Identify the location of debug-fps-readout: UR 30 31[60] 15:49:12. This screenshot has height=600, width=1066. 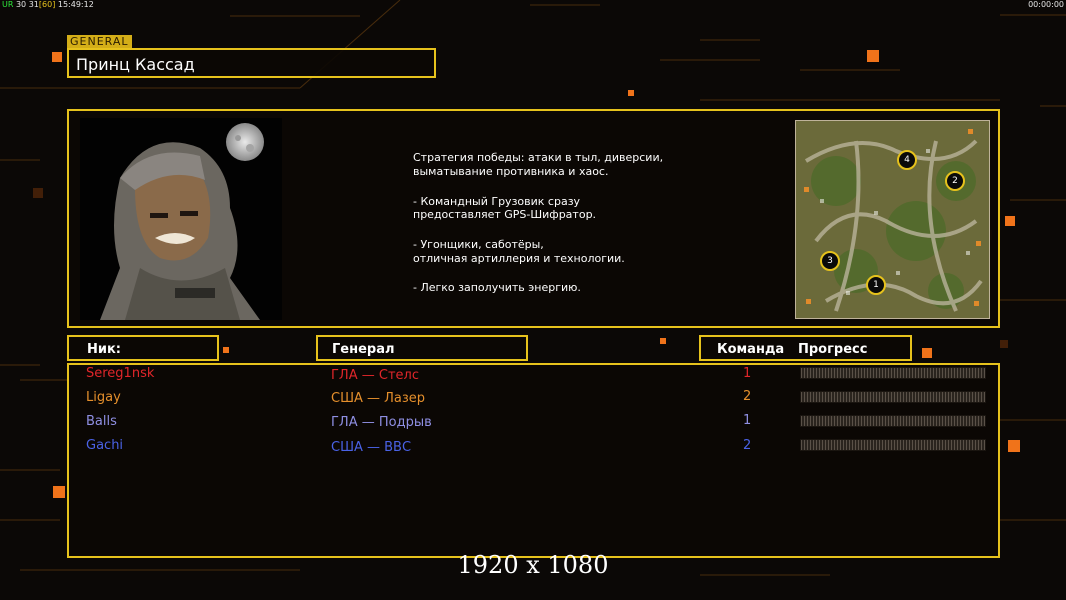
(48, 4).